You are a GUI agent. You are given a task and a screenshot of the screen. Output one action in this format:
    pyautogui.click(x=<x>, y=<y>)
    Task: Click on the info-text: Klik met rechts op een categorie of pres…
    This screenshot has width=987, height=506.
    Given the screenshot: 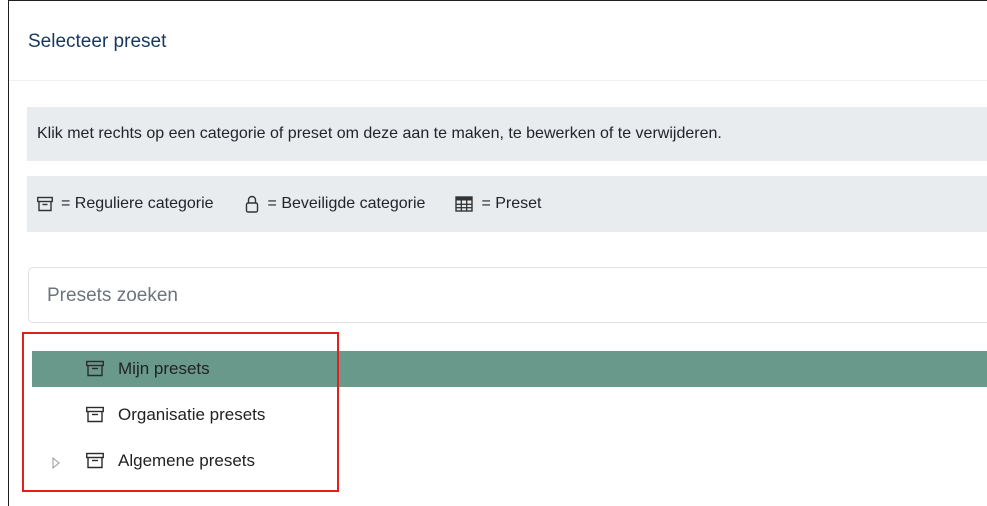 What is the action you would take?
    pyautogui.click(x=379, y=133)
    